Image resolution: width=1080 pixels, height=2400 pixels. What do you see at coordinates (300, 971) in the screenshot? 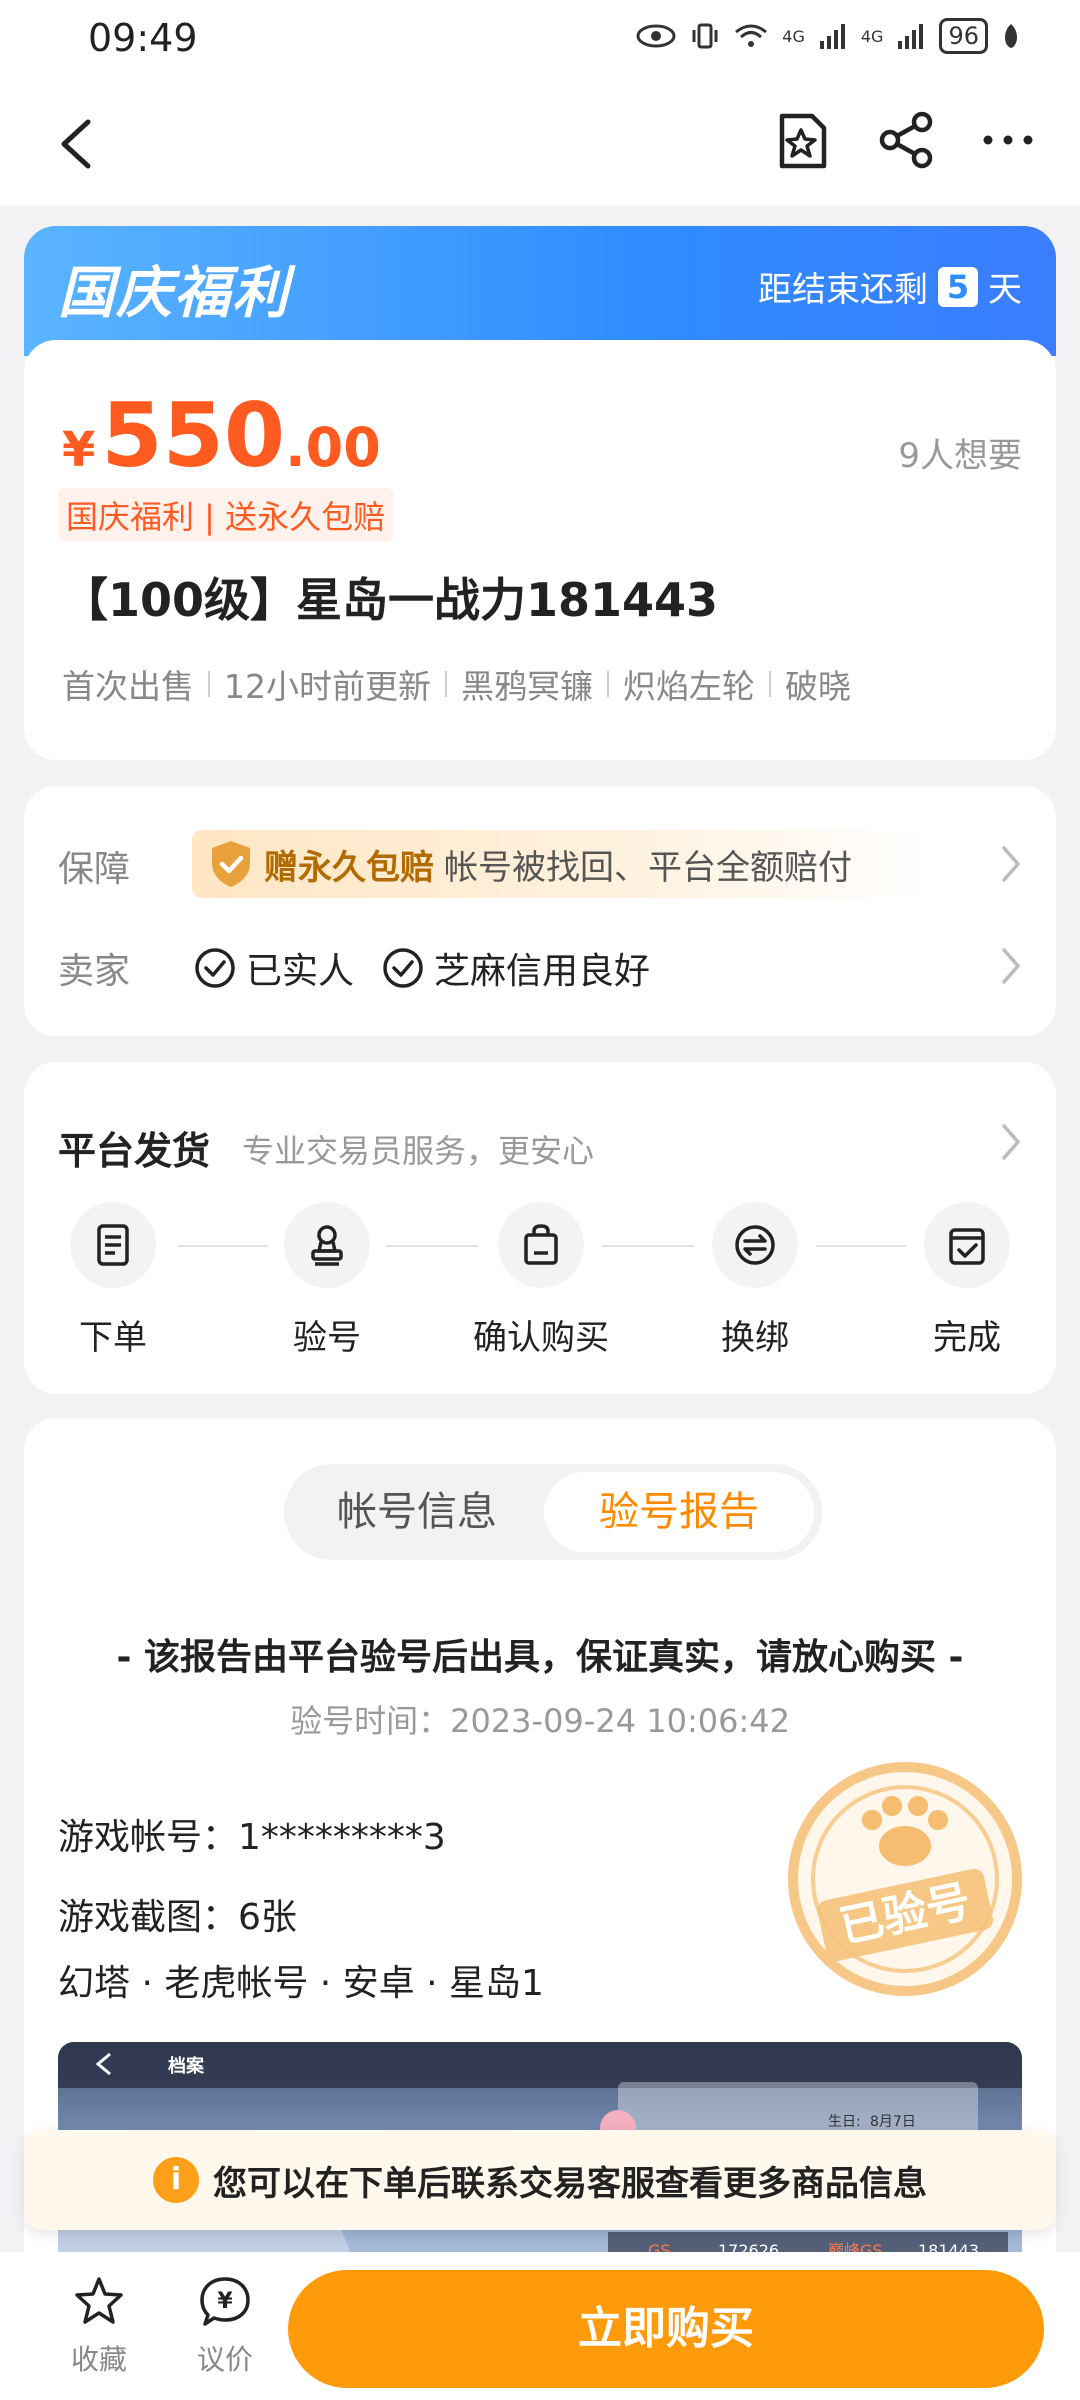
I see `seller-verified-label: 已实人` at bounding box center [300, 971].